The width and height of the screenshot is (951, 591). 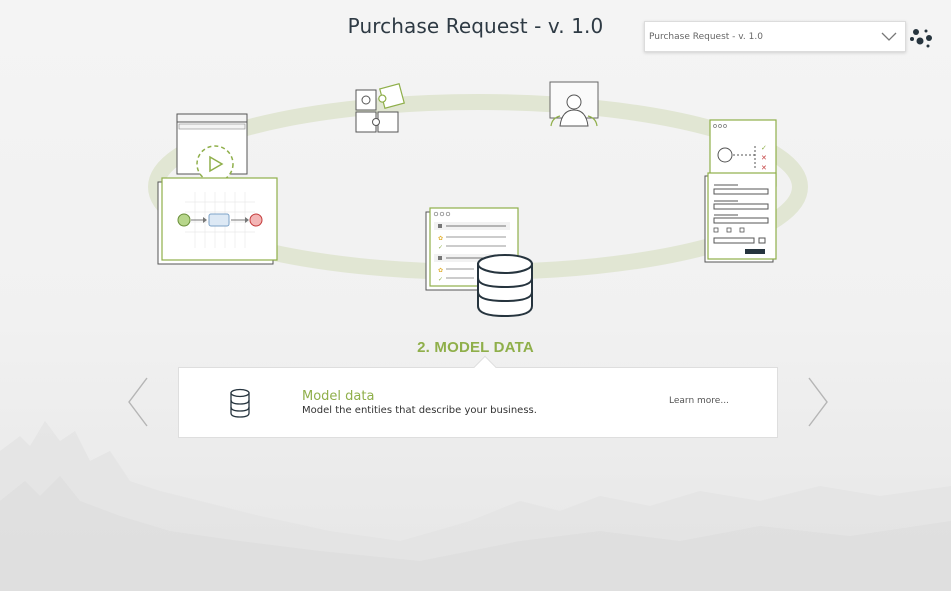 I want to click on process-design-illustration, so click(x=217, y=190).